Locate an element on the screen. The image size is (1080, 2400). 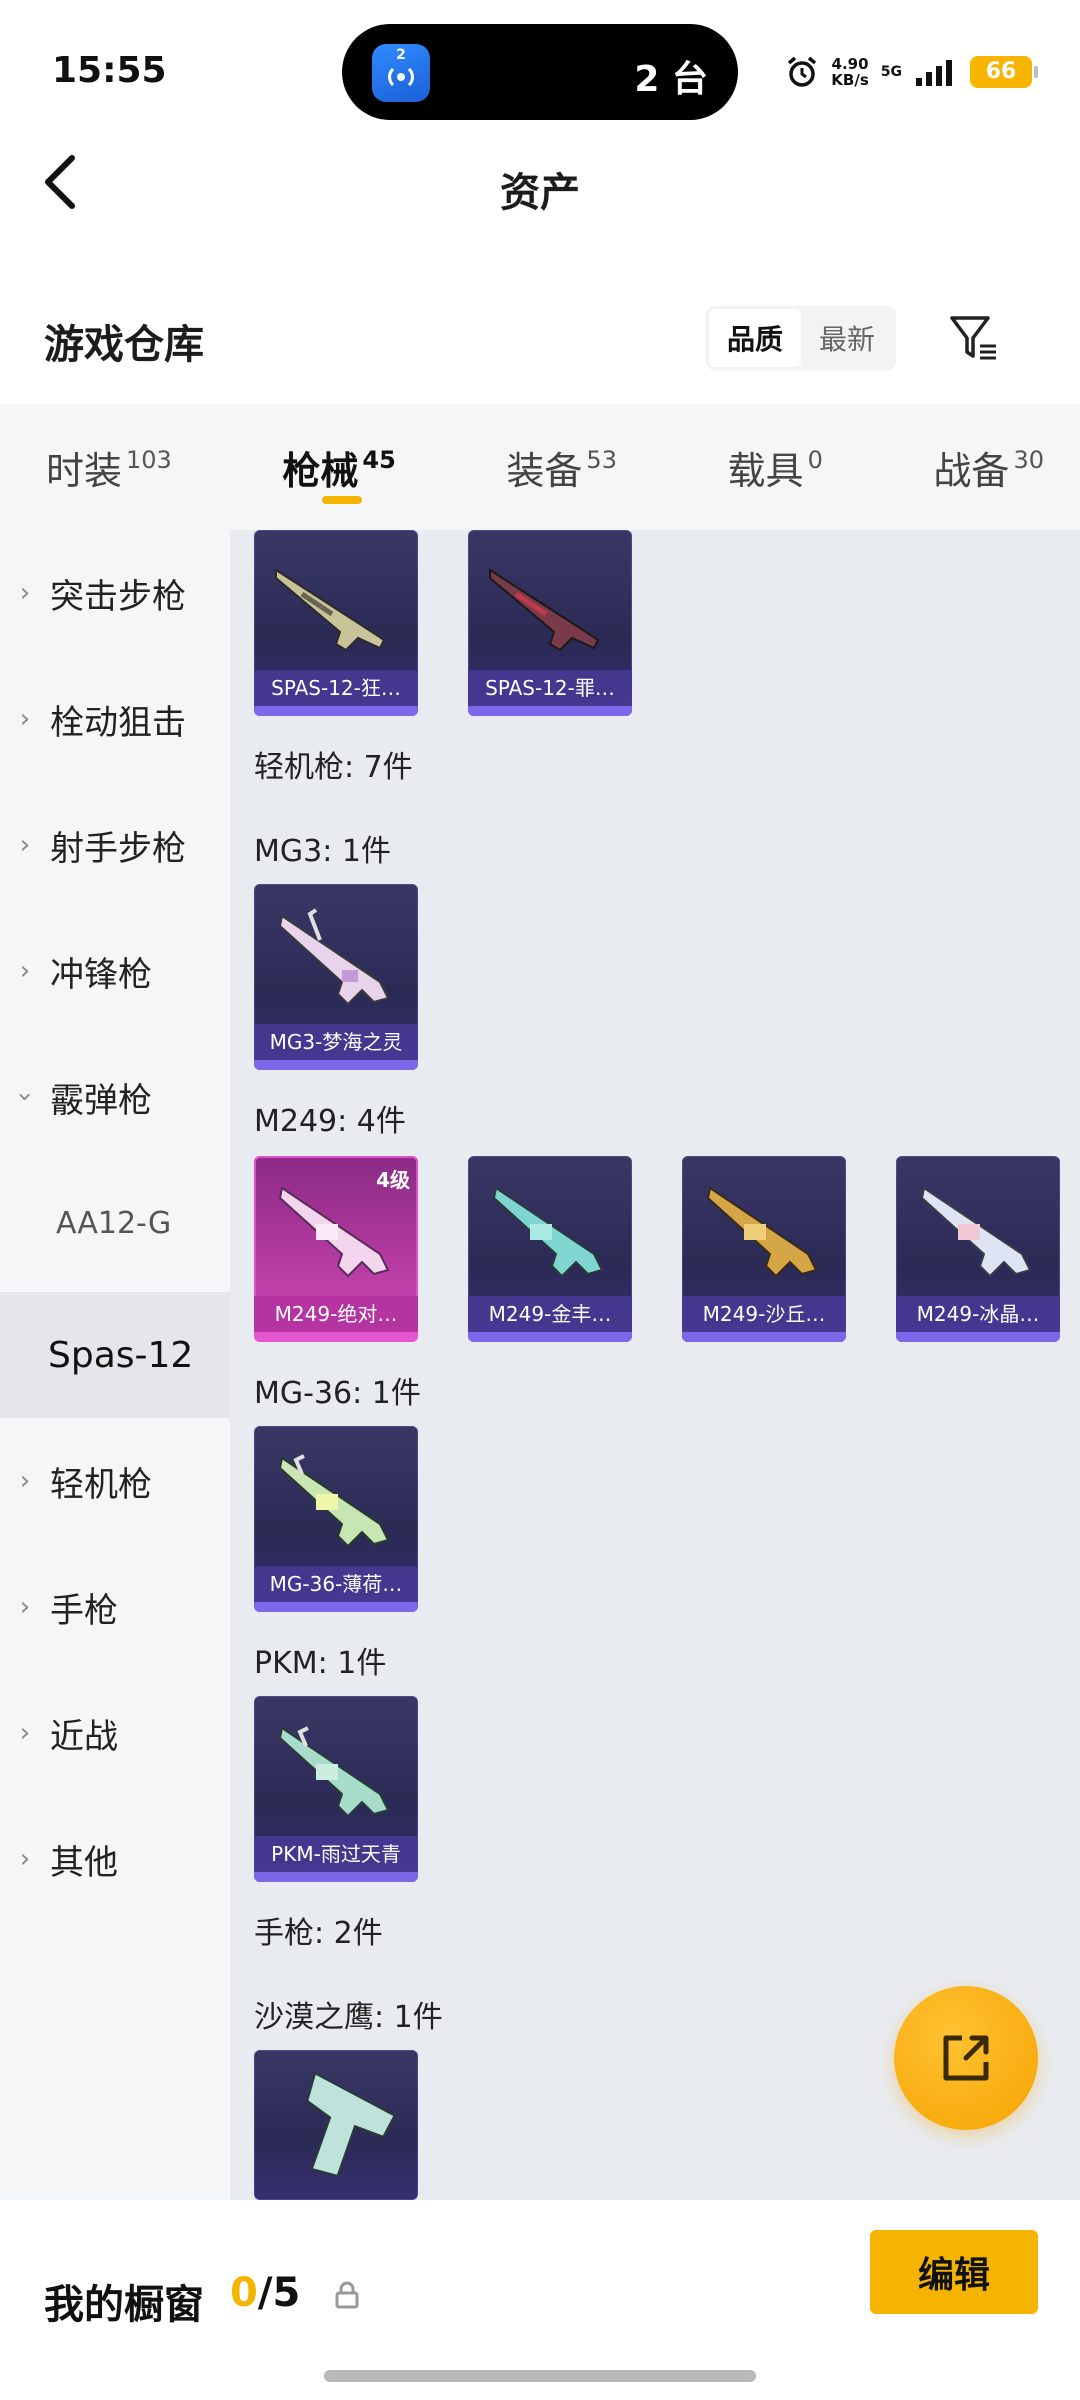
tab-label: 时装 is located at coordinates (84, 471).